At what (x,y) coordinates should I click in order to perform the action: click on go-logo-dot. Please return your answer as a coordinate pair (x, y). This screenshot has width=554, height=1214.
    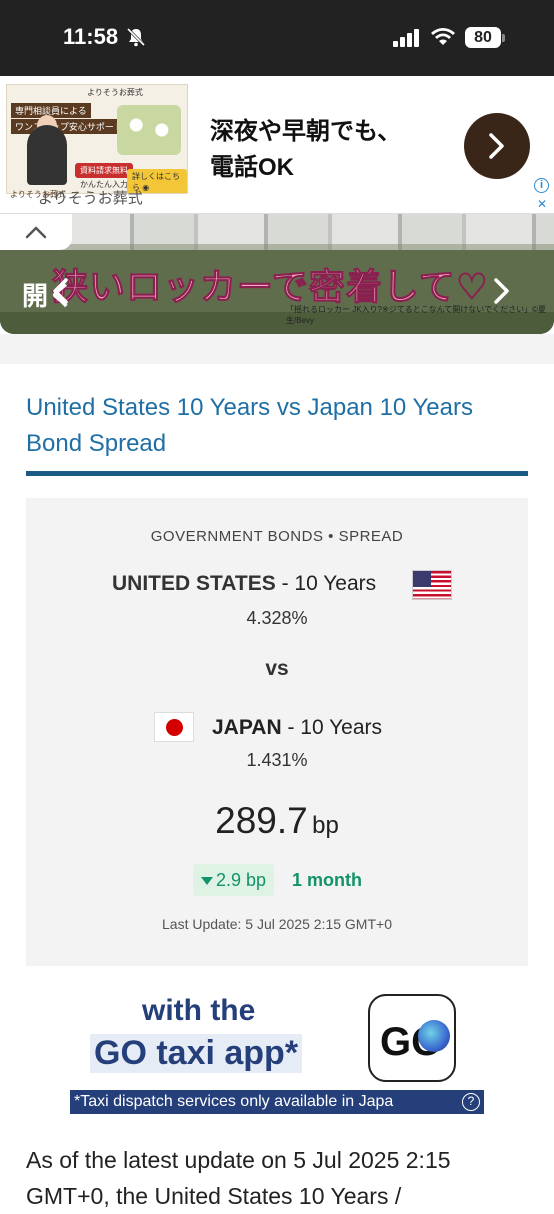
    Looking at the image, I should click on (434, 1036).